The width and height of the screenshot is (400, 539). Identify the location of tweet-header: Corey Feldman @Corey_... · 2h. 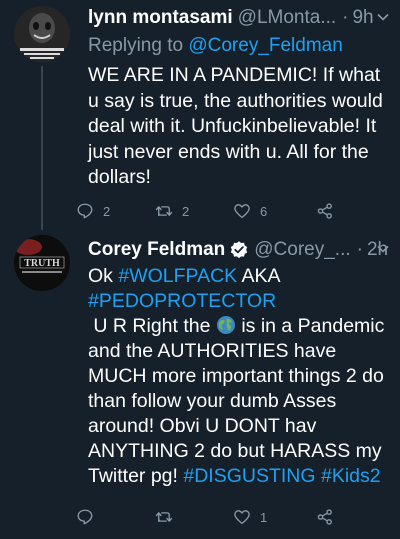
(239, 250).